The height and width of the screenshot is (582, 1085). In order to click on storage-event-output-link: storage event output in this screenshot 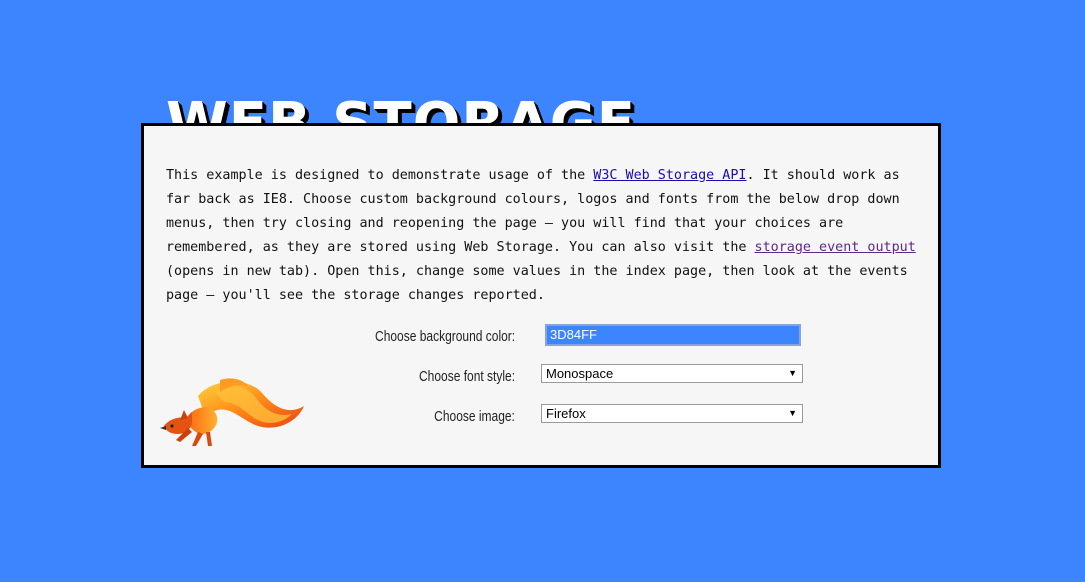, I will do `click(835, 247)`.